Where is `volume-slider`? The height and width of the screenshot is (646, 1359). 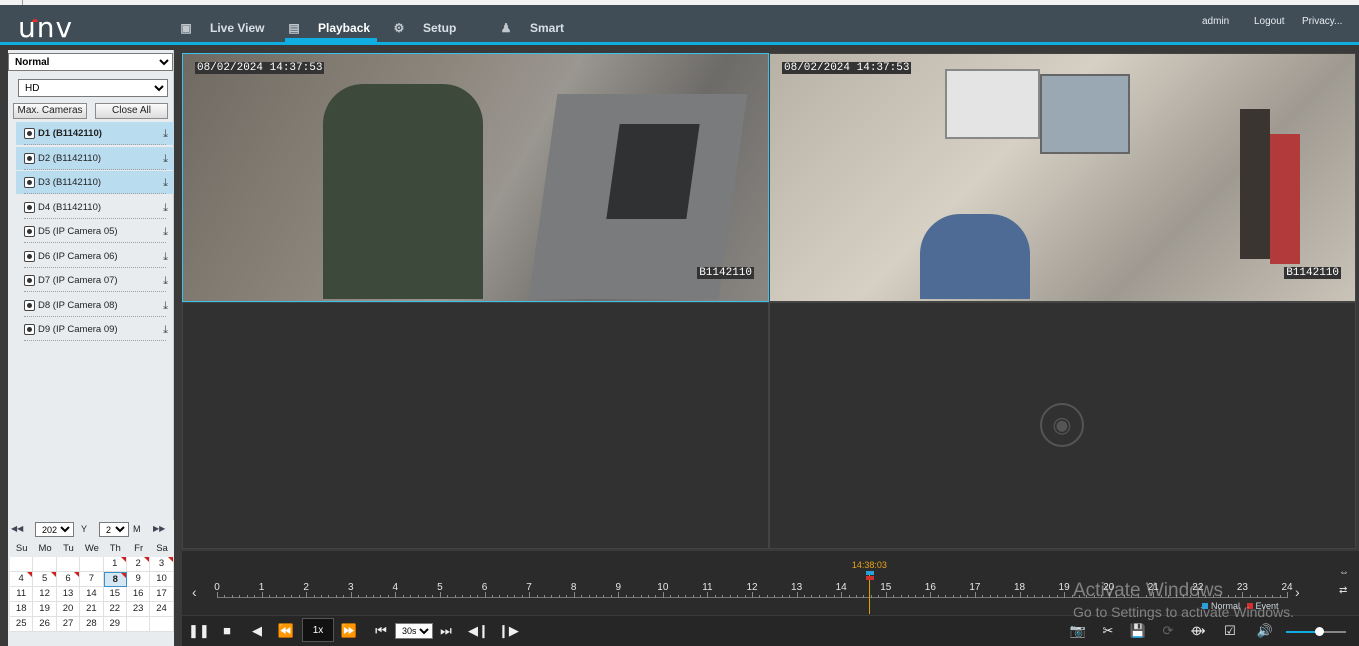
volume-slider is located at coordinates (1316, 631).